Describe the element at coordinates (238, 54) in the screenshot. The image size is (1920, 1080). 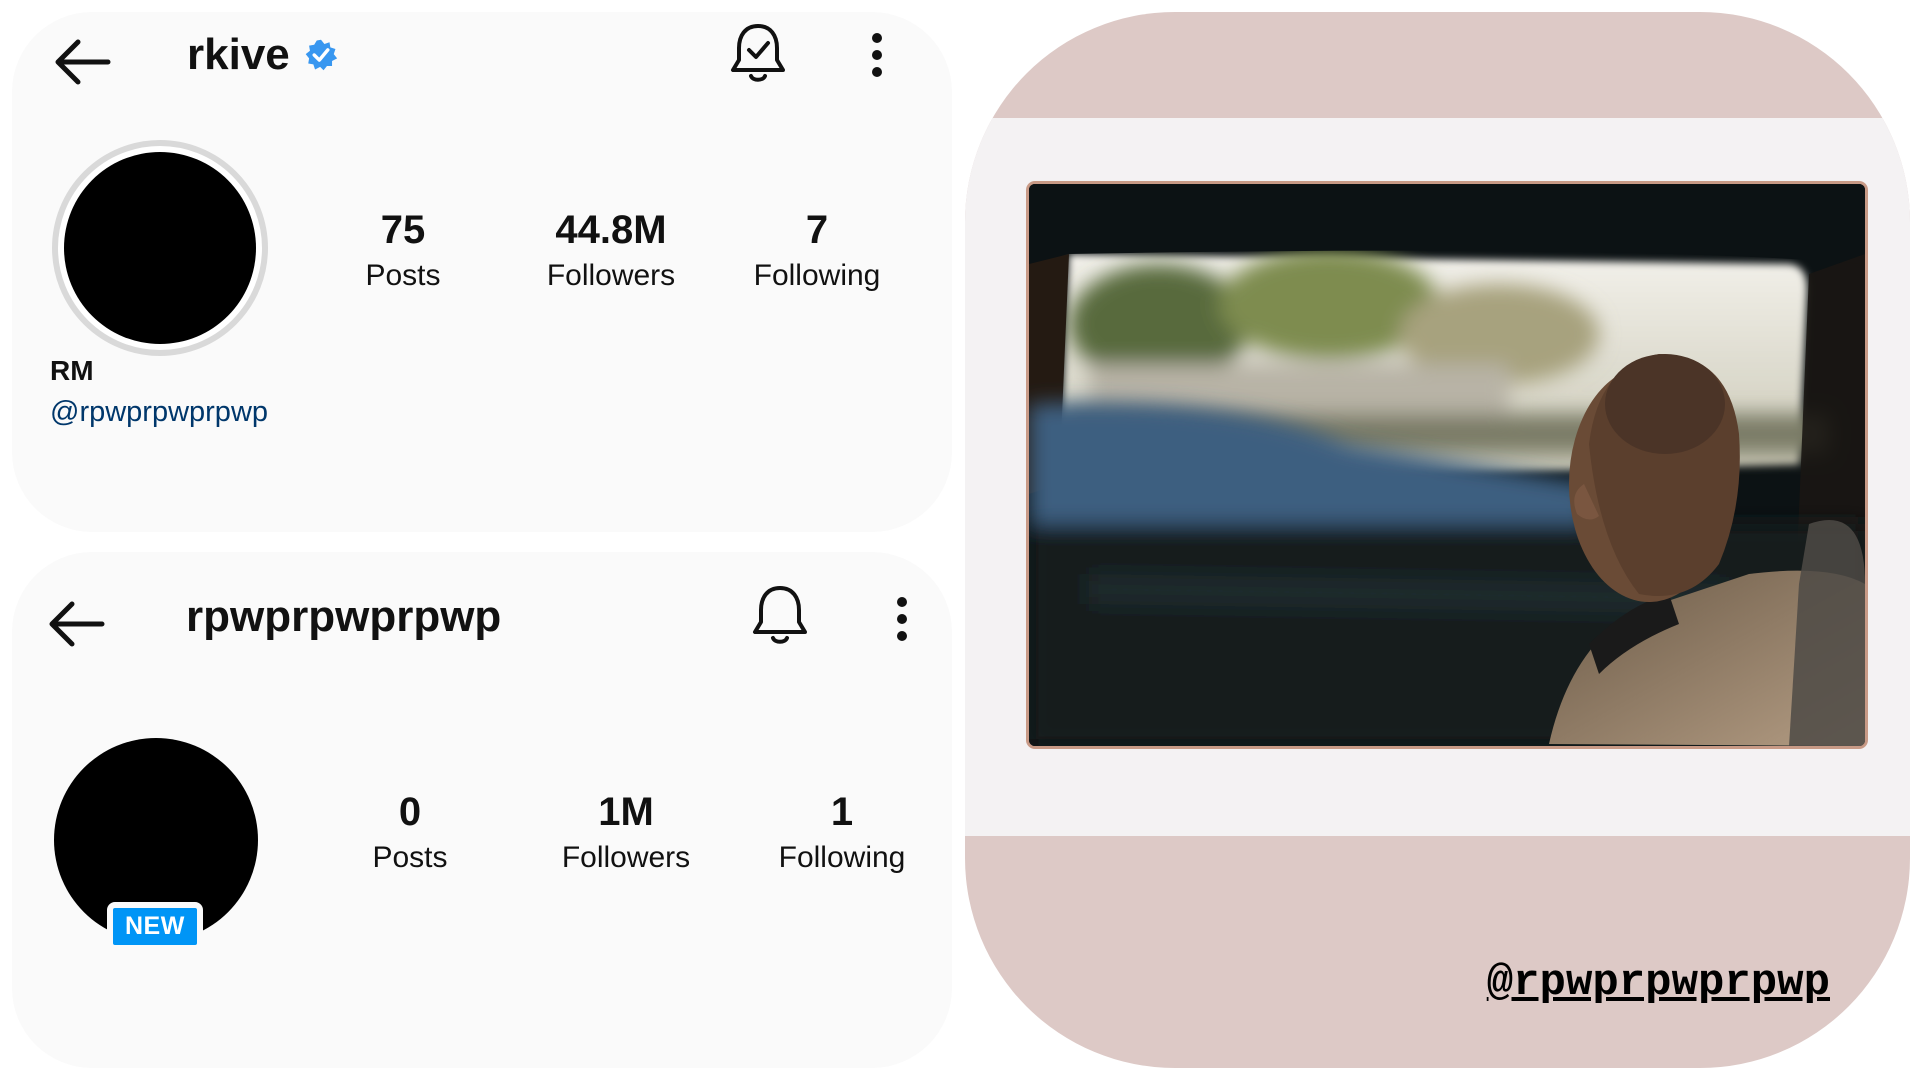
I see `username-text: rkive` at that location.